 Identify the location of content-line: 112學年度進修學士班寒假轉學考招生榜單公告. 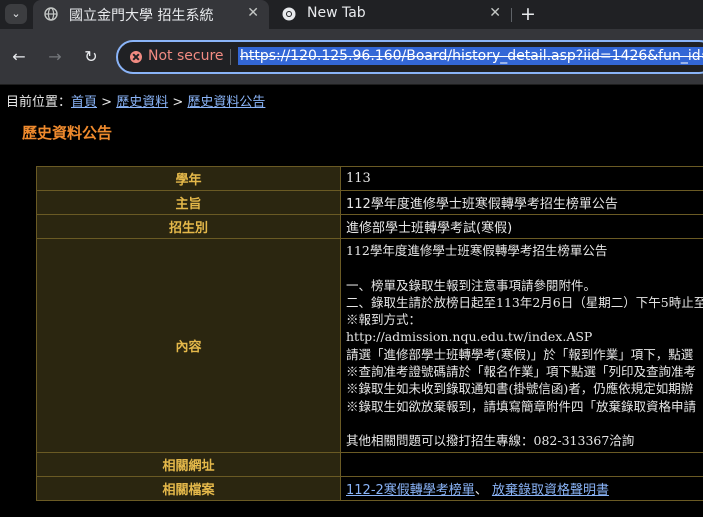
(477, 250).